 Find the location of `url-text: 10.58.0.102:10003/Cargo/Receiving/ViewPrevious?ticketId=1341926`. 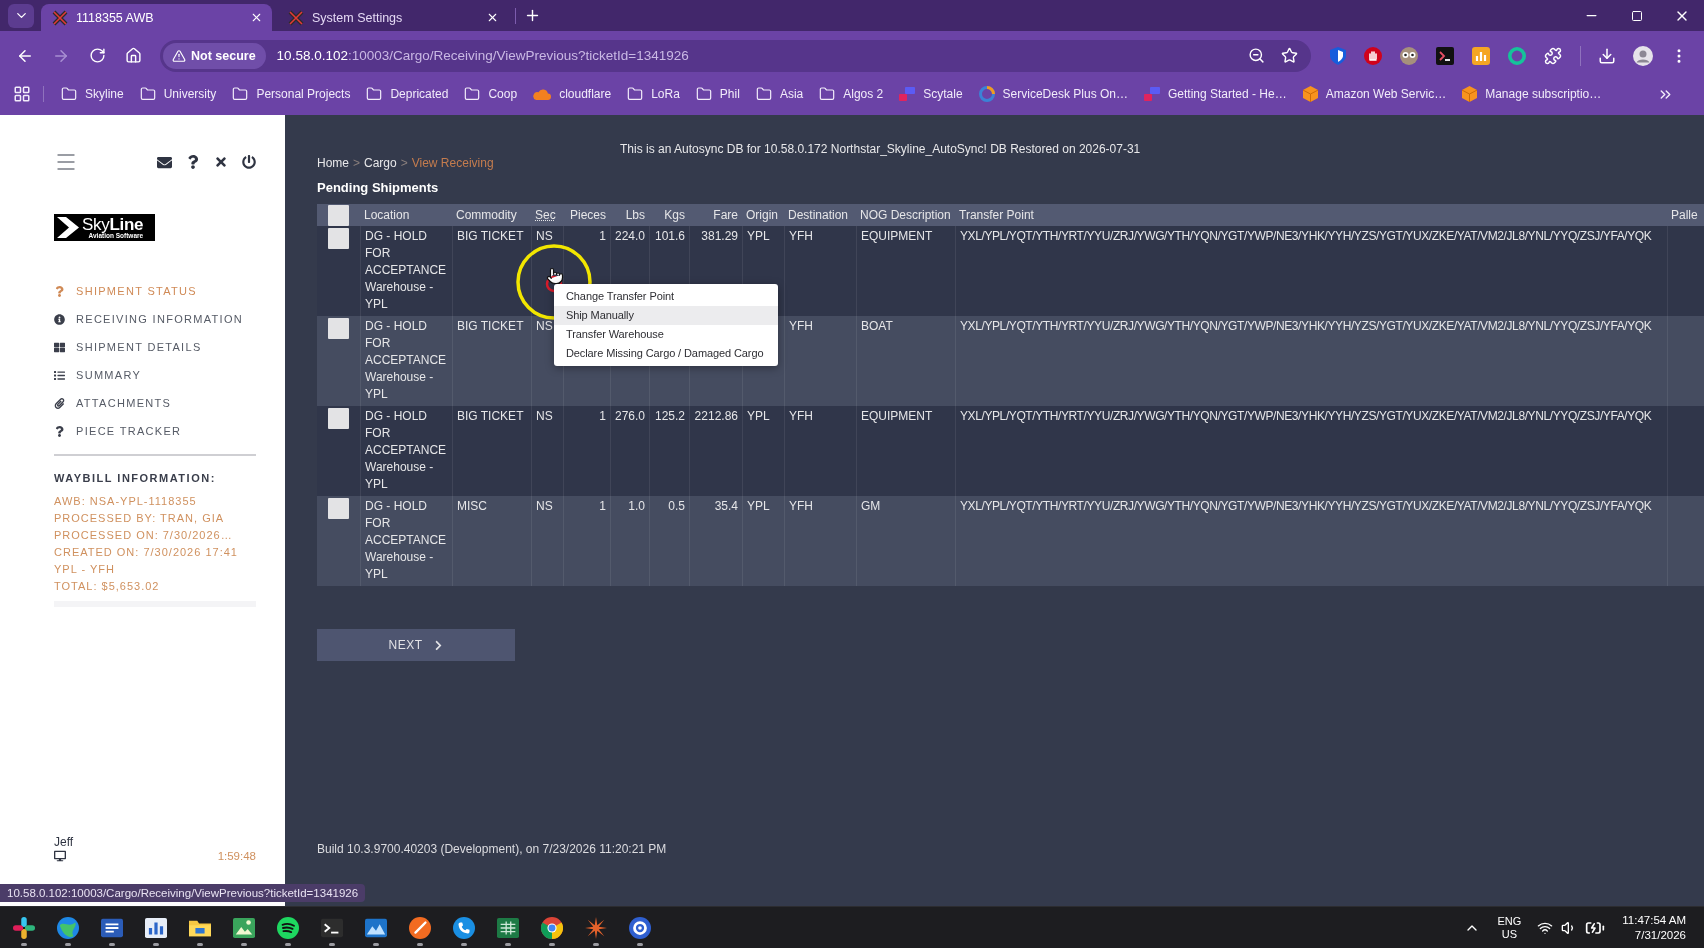

url-text: 10.58.0.102:10003/Cargo/Receiving/ViewPrevious?ticketId=1341926 is located at coordinates (483, 55).